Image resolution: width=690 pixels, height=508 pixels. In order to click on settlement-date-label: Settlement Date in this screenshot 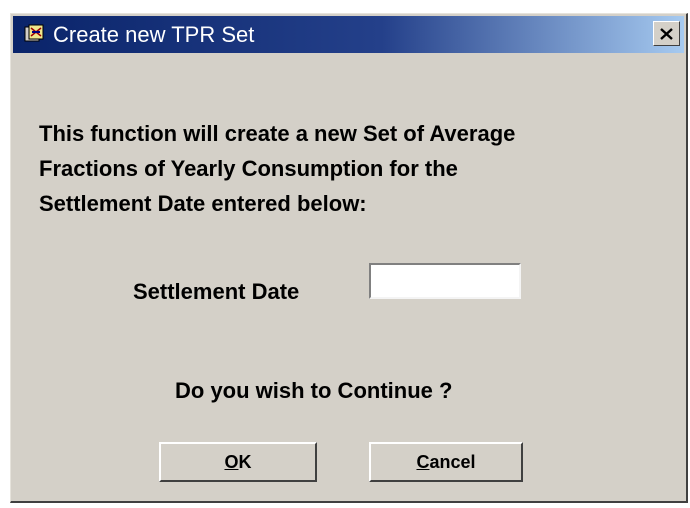, I will do `click(216, 291)`.